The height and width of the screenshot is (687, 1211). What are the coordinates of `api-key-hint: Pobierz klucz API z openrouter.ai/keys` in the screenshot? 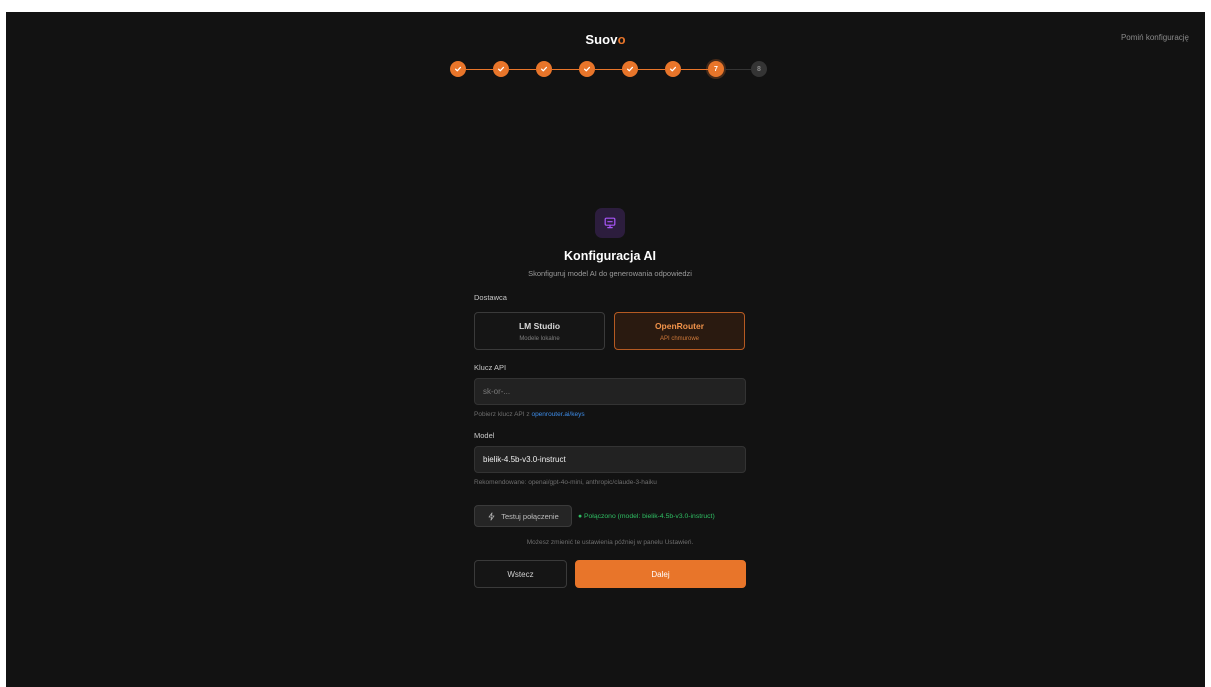 It's located at (529, 414).